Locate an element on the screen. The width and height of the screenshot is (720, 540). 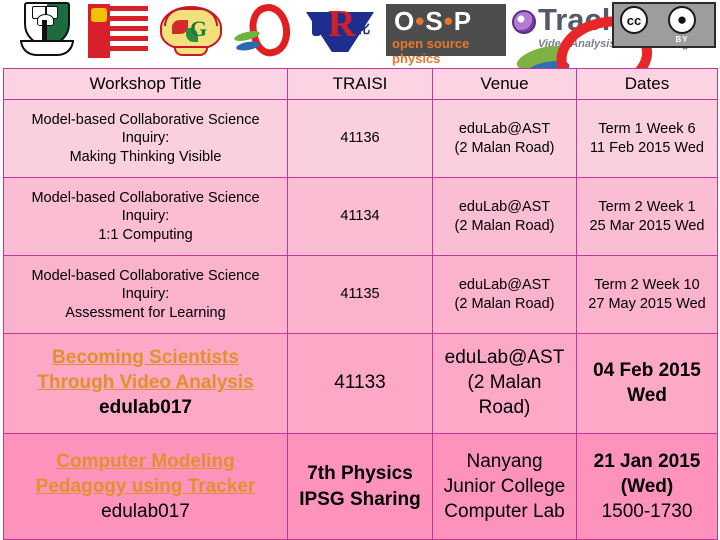
osp-letters: O•S•P is located at coordinates (433, 21).